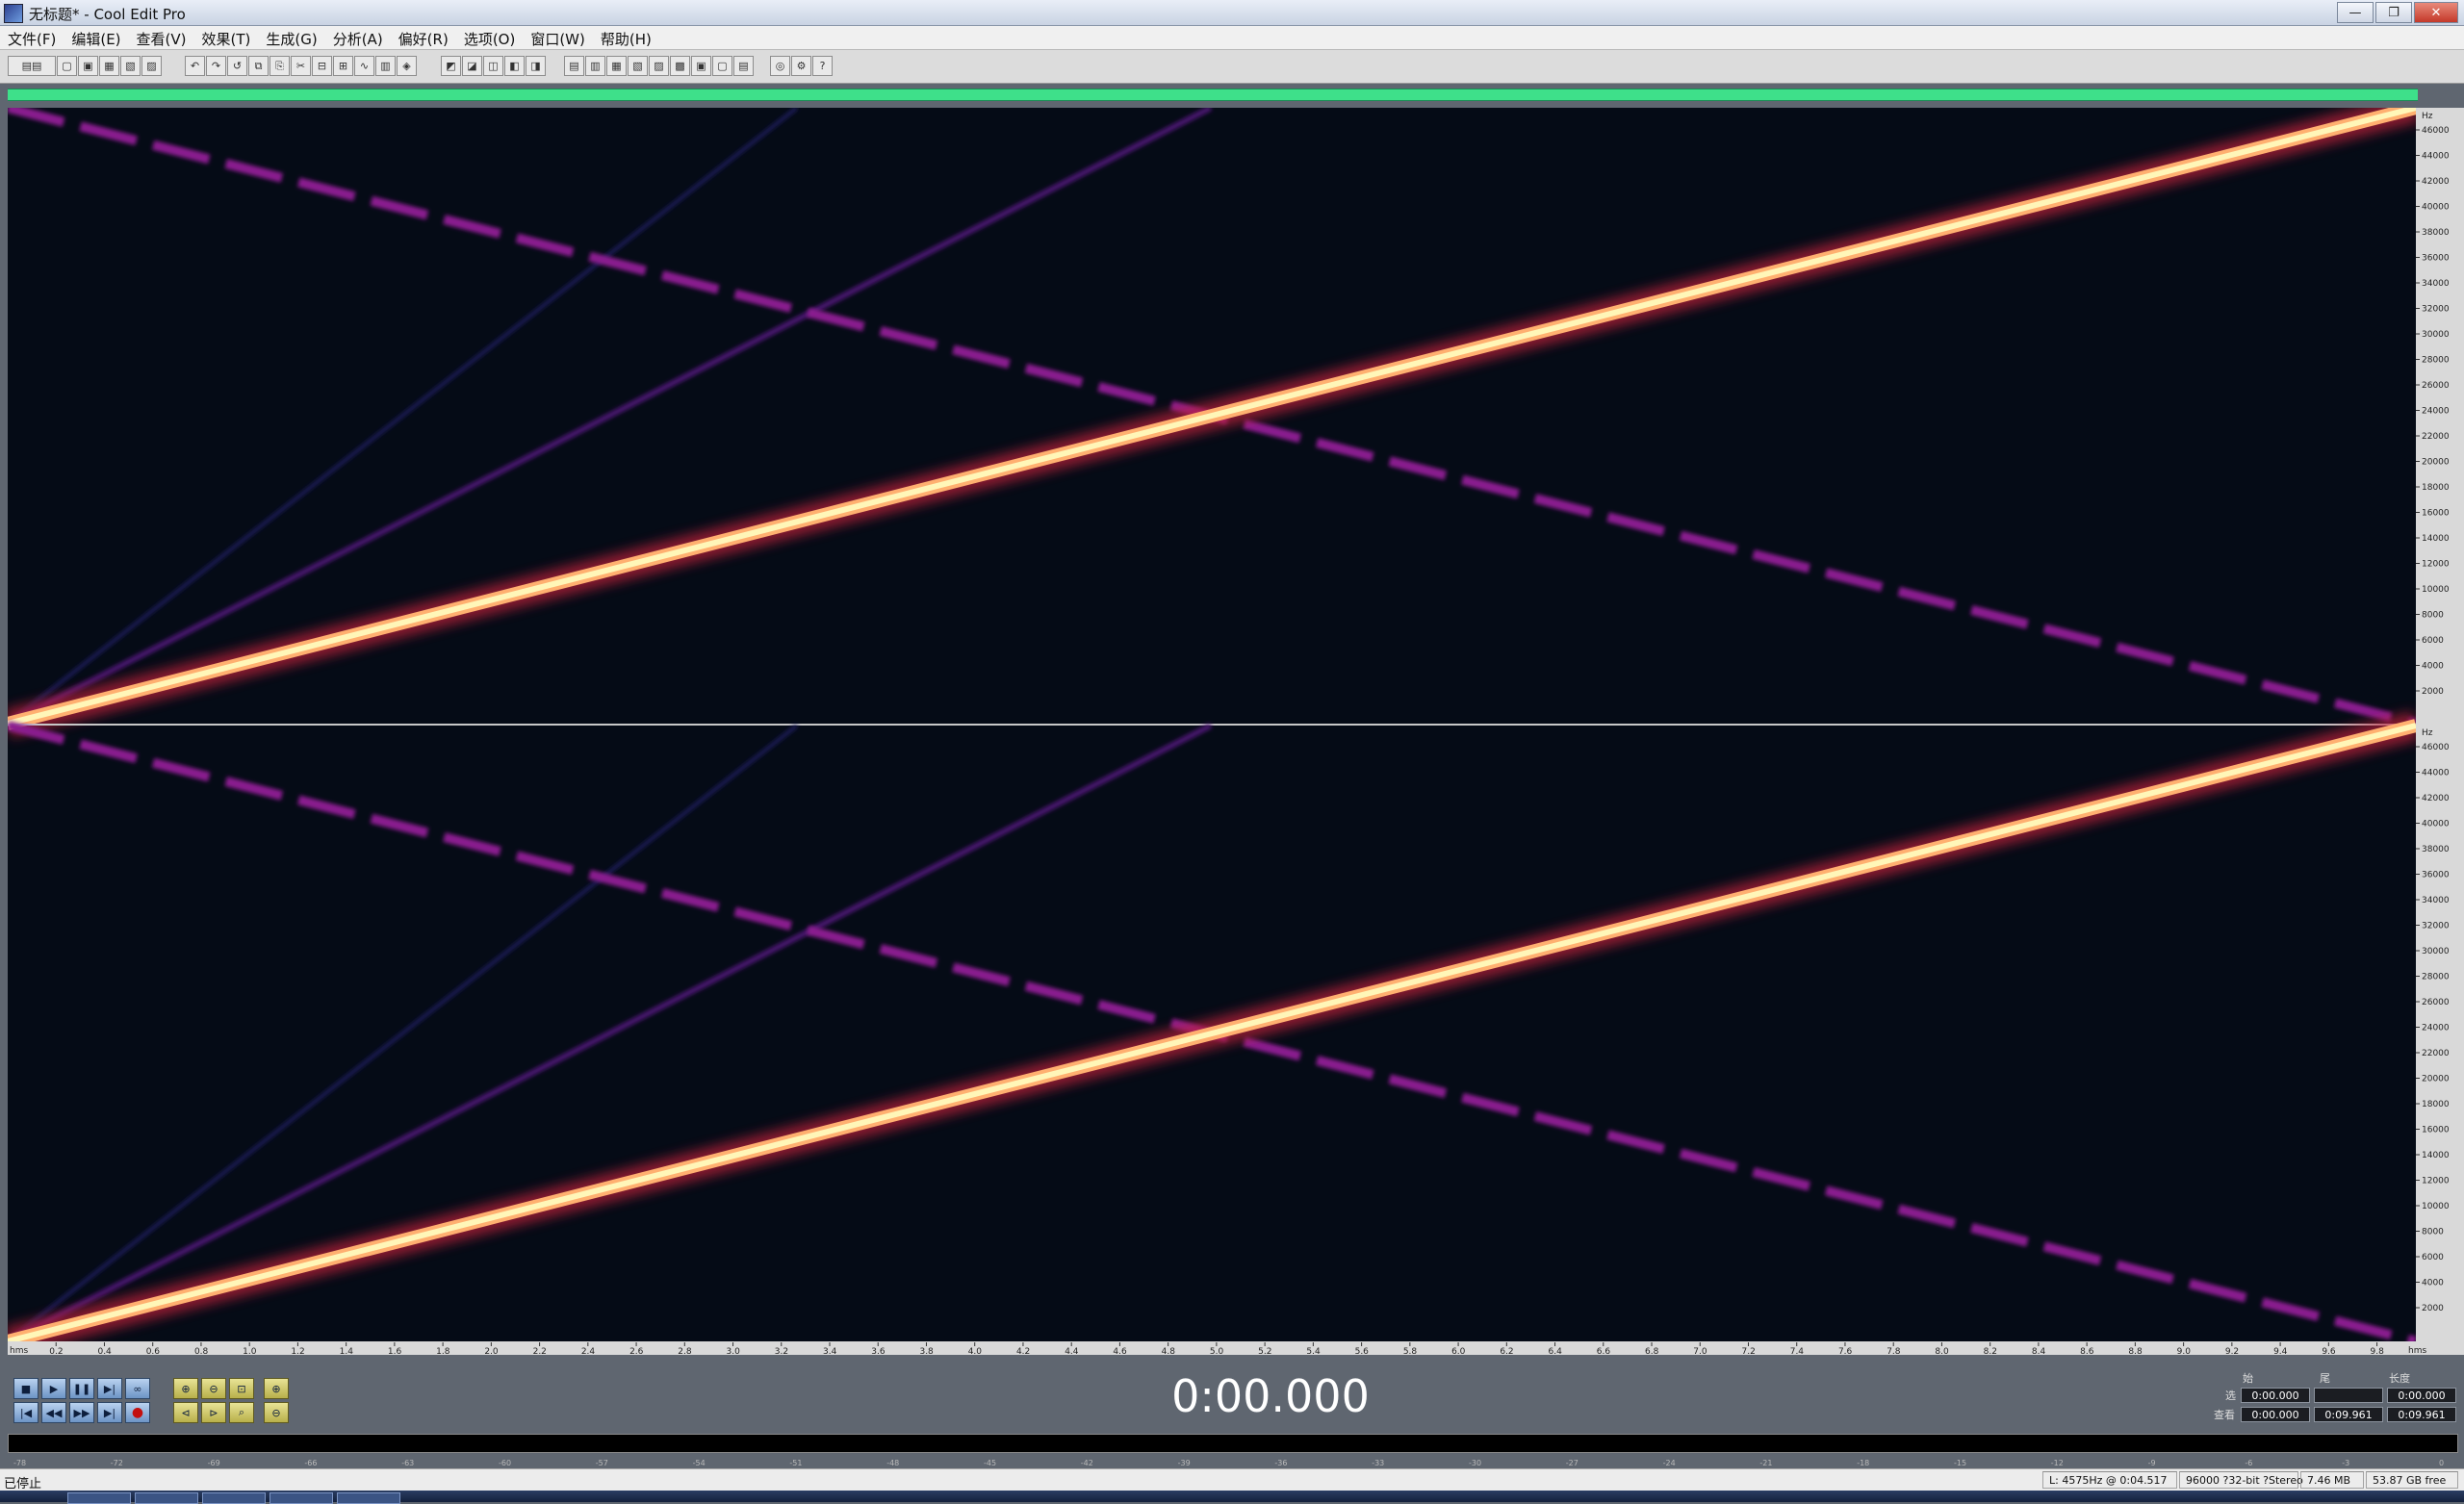 This screenshot has height=1504, width=2464. I want to click on close-button: ✕, so click(2436, 12).